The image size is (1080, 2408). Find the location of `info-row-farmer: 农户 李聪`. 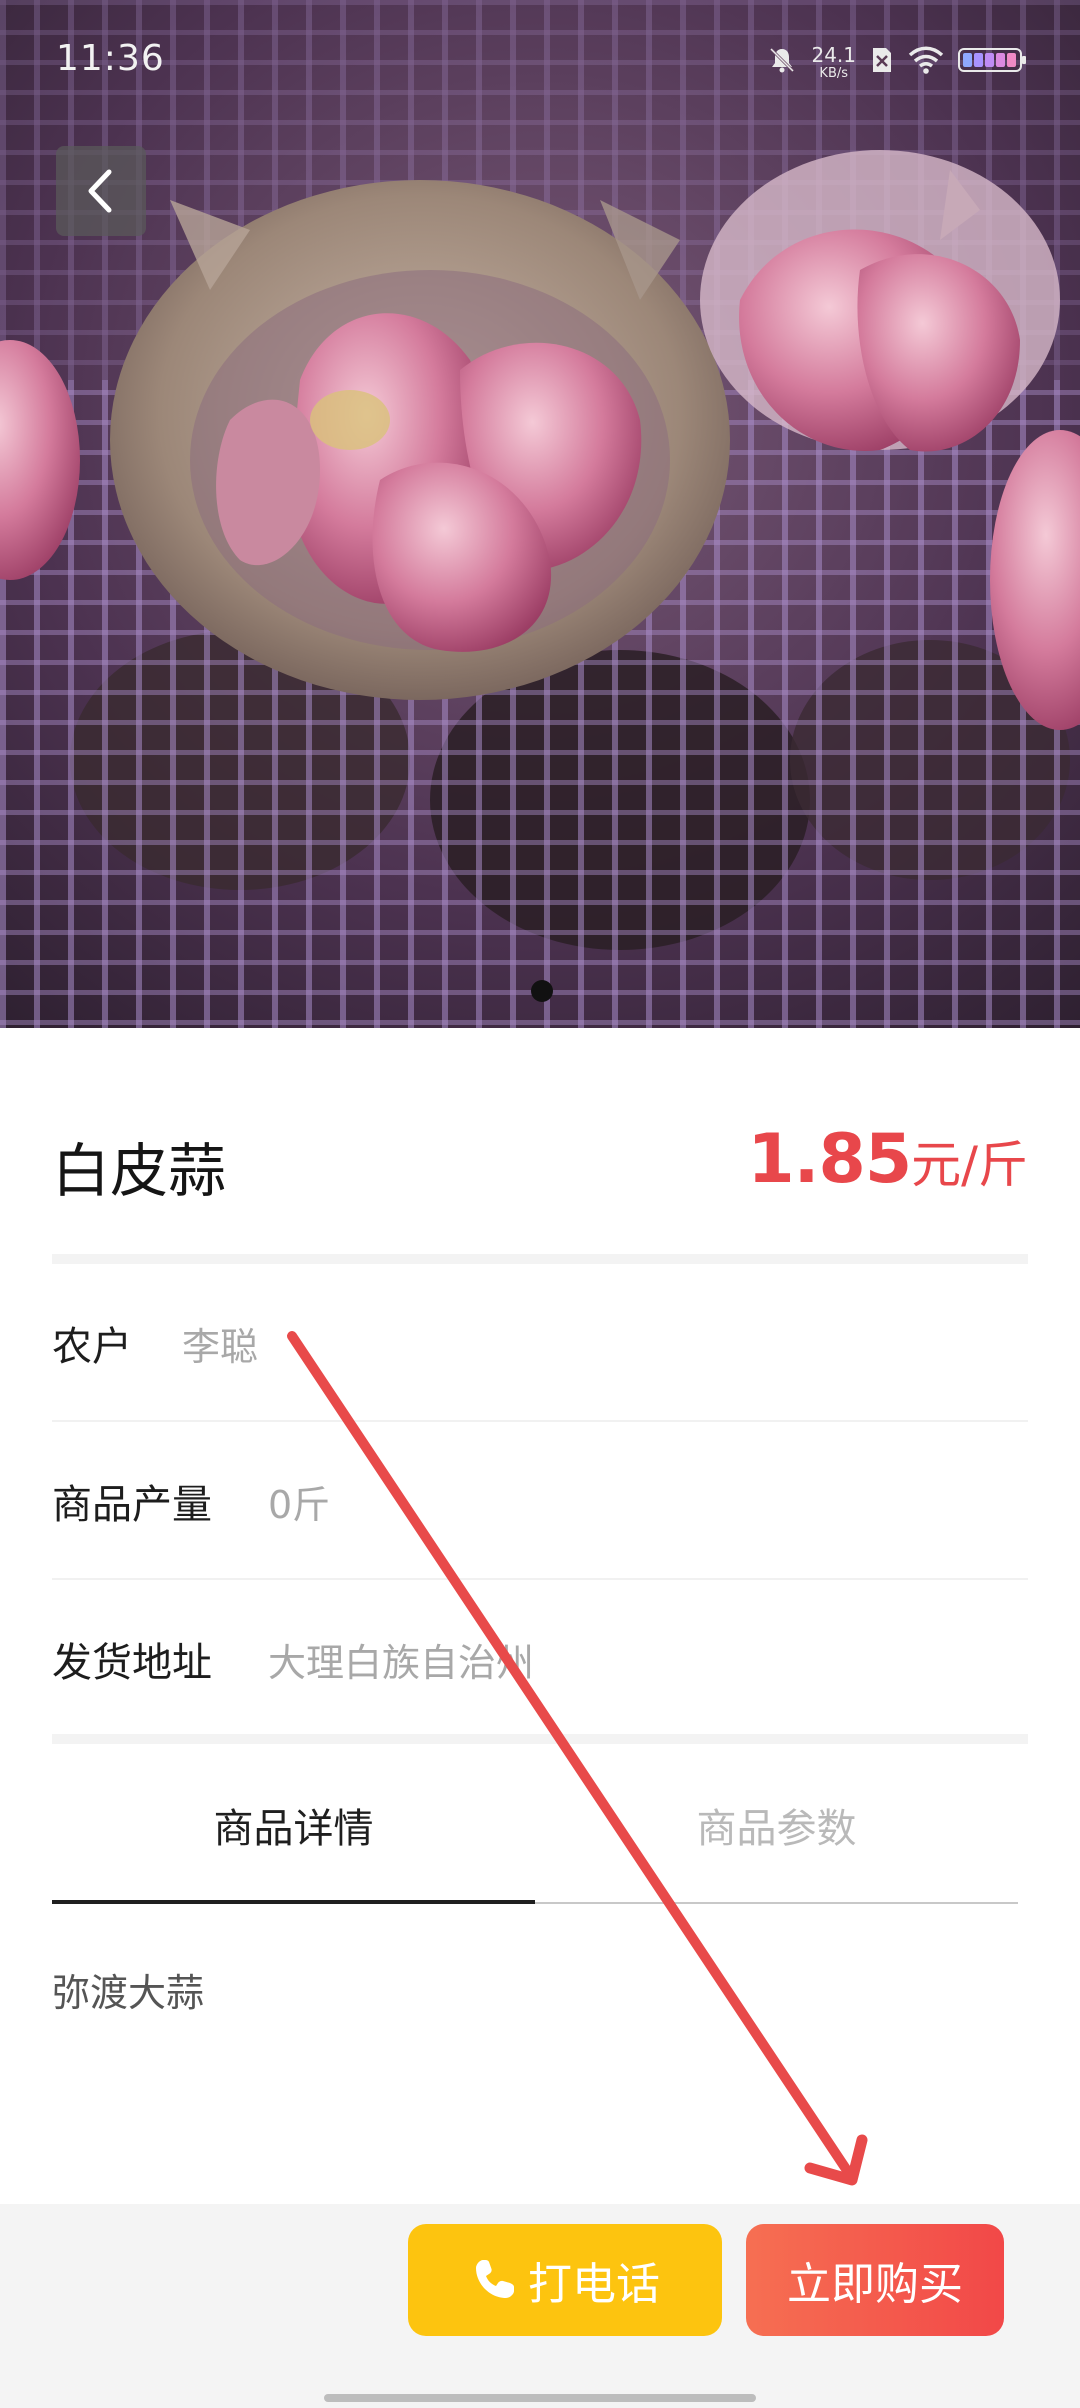

info-row-farmer: 农户 李聪 is located at coordinates (540, 1343).